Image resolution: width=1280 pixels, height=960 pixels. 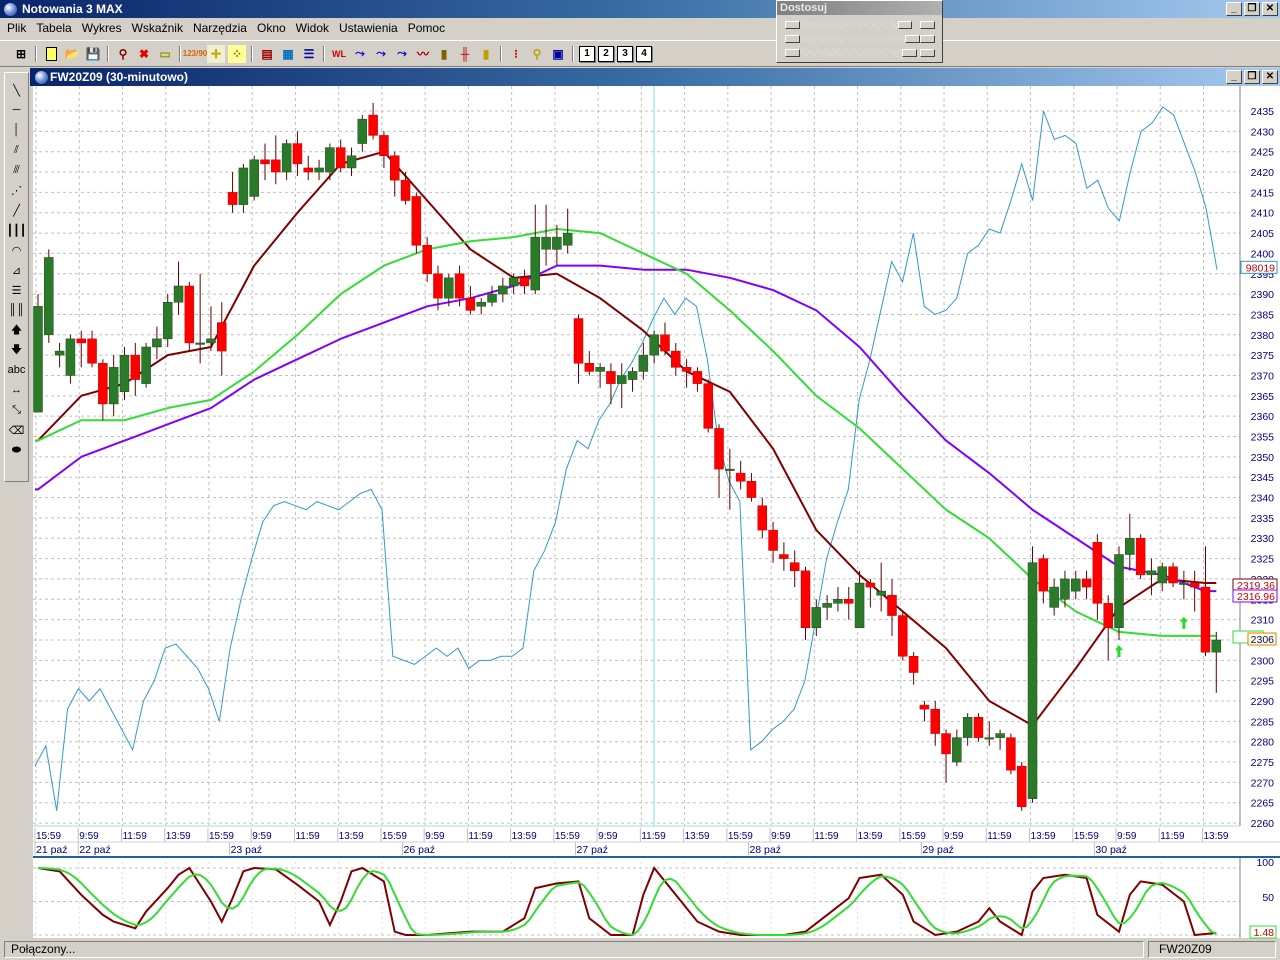 What do you see at coordinates (312, 28) in the screenshot?
I see `menu-widok: Widok` at bounding box center [312, 28].